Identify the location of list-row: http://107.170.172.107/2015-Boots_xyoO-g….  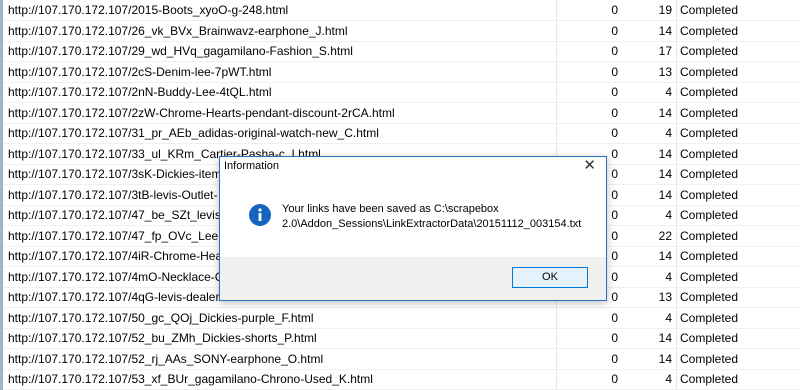
(400, 10).